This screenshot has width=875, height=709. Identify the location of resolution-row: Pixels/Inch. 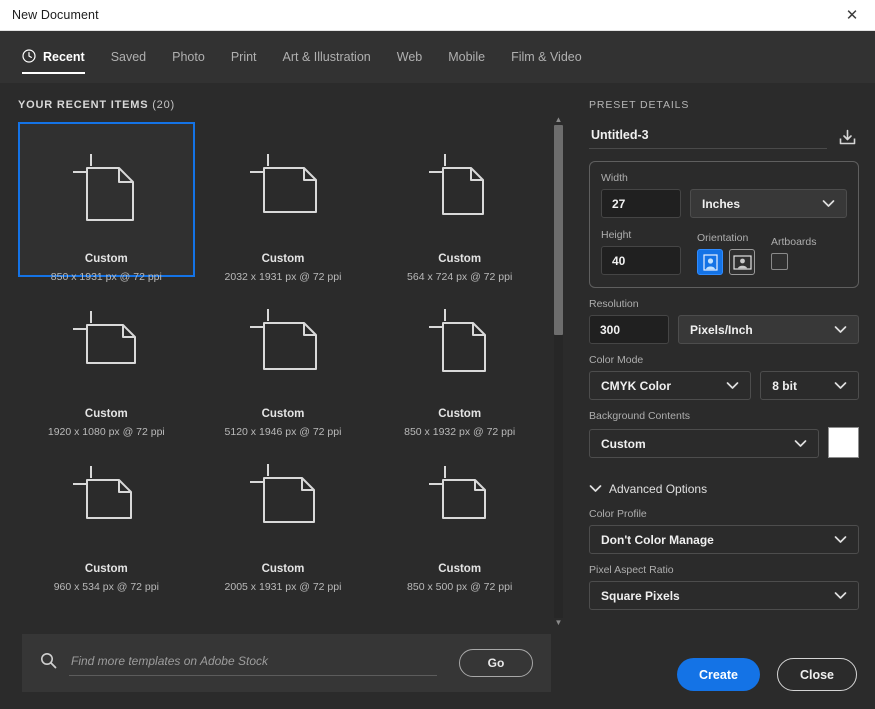
(724, 329).